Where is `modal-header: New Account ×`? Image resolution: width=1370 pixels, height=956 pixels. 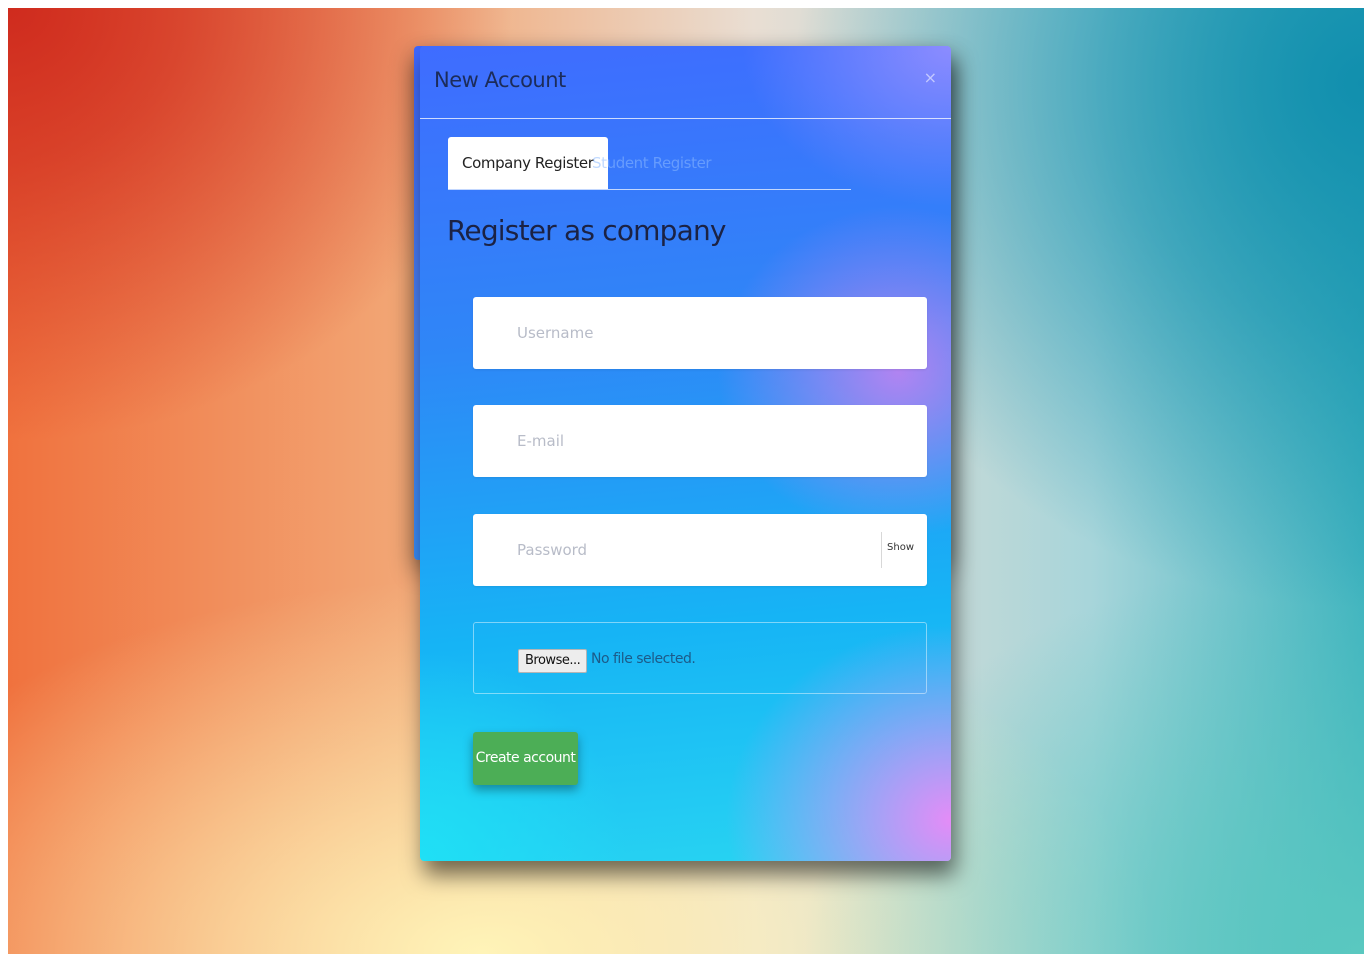 modal-header: New Account × is located at coordinates (685, 82).